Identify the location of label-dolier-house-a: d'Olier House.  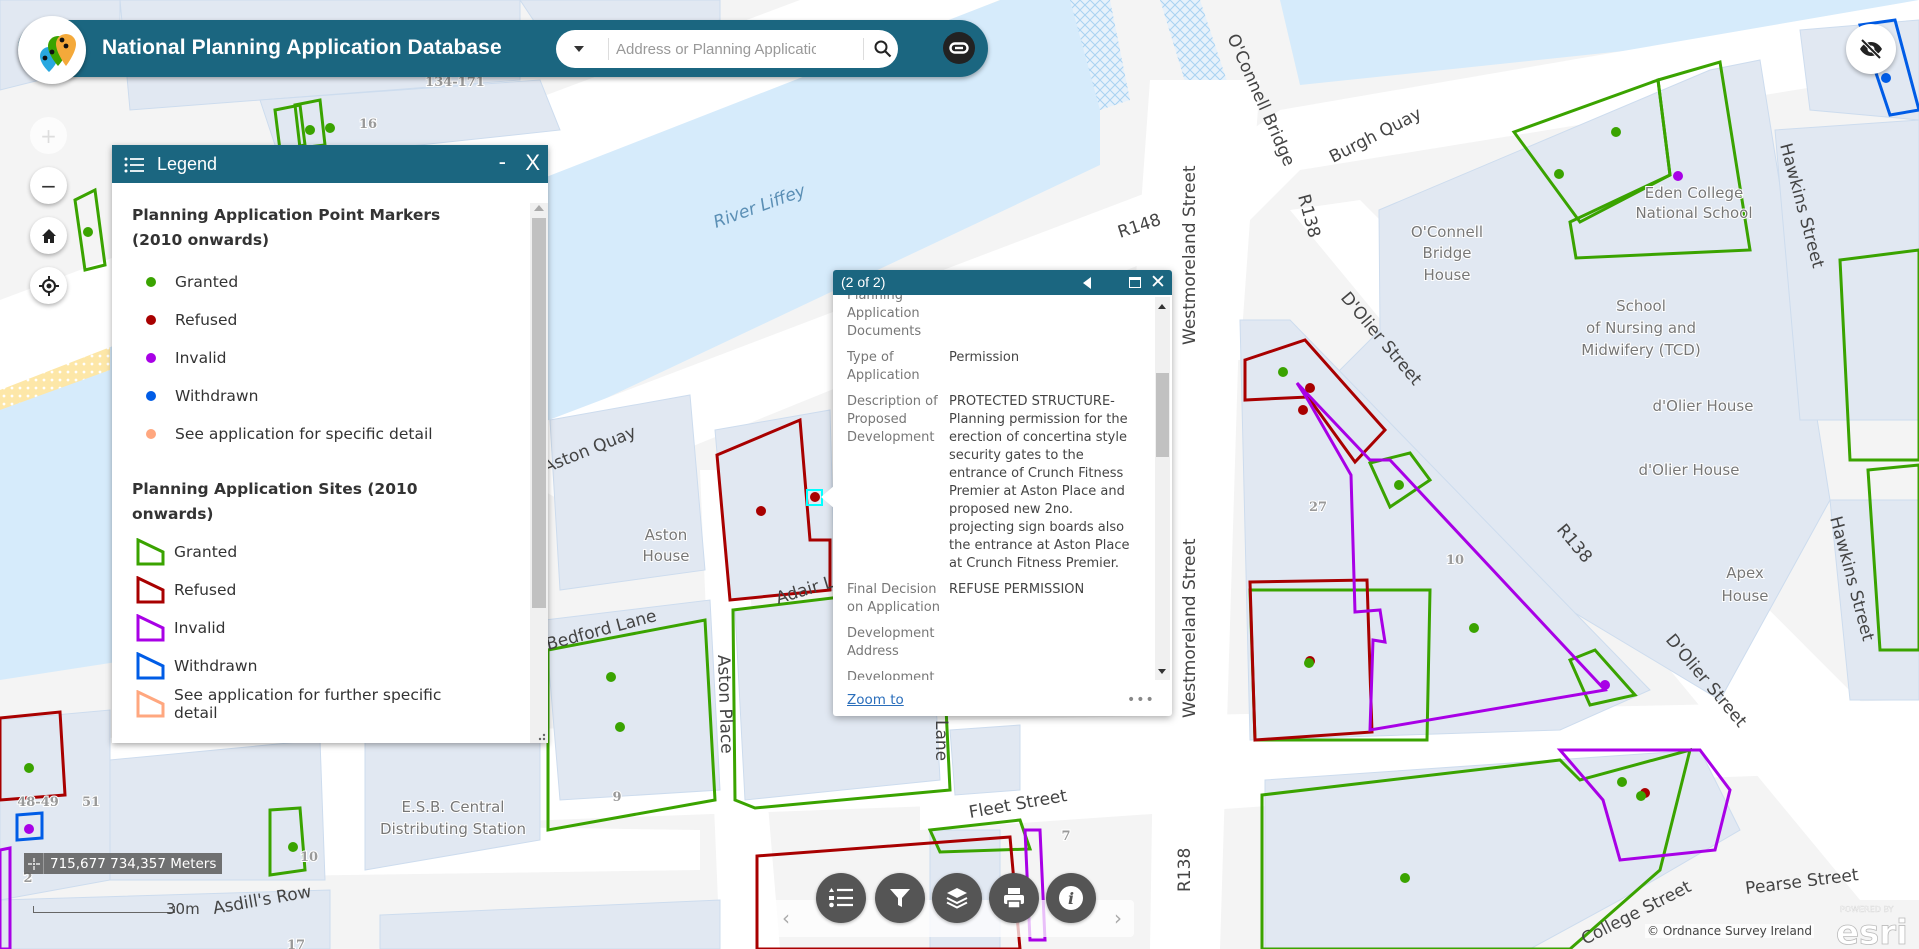
(1703, 406).